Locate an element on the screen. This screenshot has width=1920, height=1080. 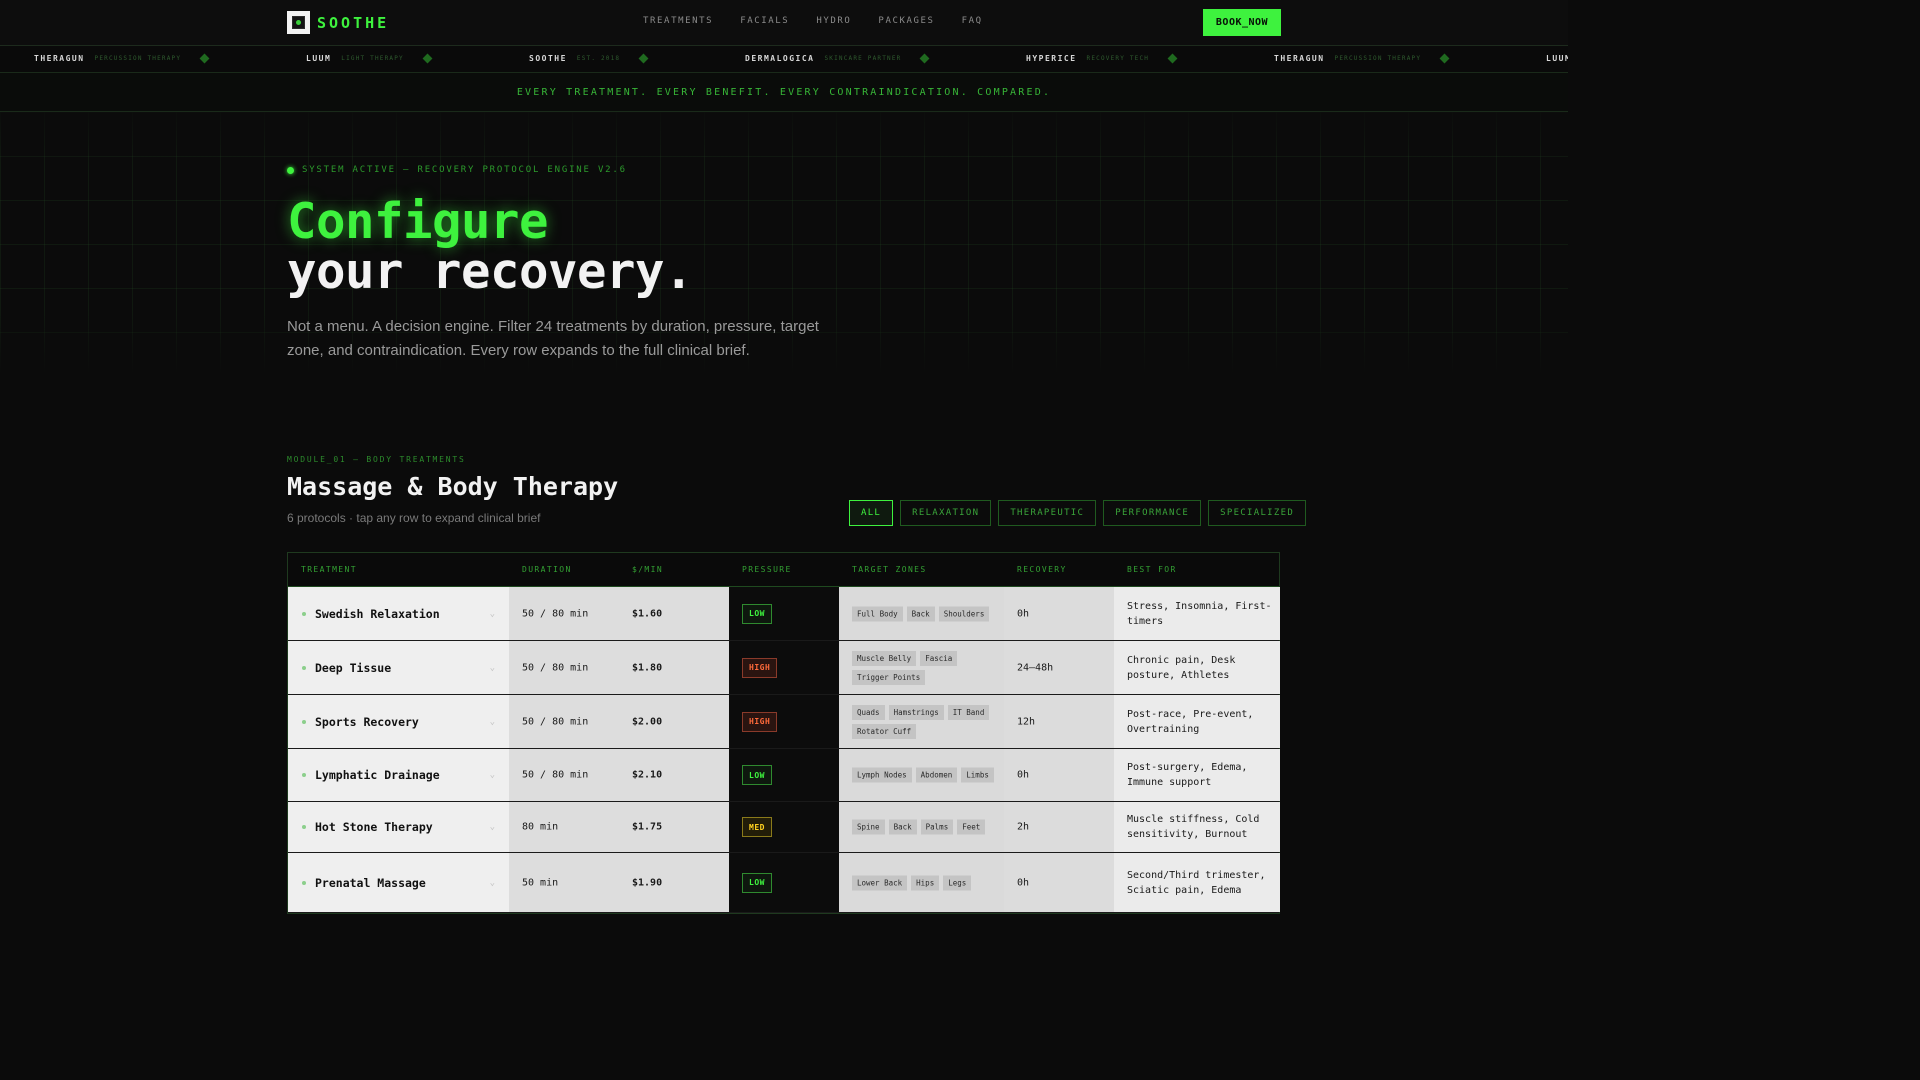
duration-cell: 50 / 80 min is located at coordinates (564, 667).